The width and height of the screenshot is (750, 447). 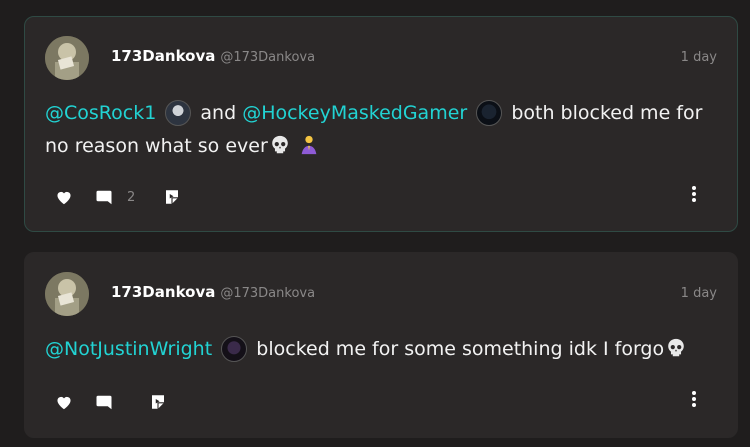 What do you see at coordinates (354, 113) in the screenshot?
I see `mention-link: @HockeyMaskedGamer` at bounding box center [354, 113].